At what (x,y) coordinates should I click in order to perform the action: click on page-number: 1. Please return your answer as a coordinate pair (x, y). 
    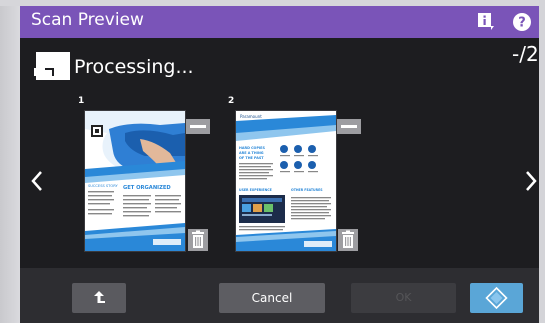
    Looking at the image, I should click on (81, 101).